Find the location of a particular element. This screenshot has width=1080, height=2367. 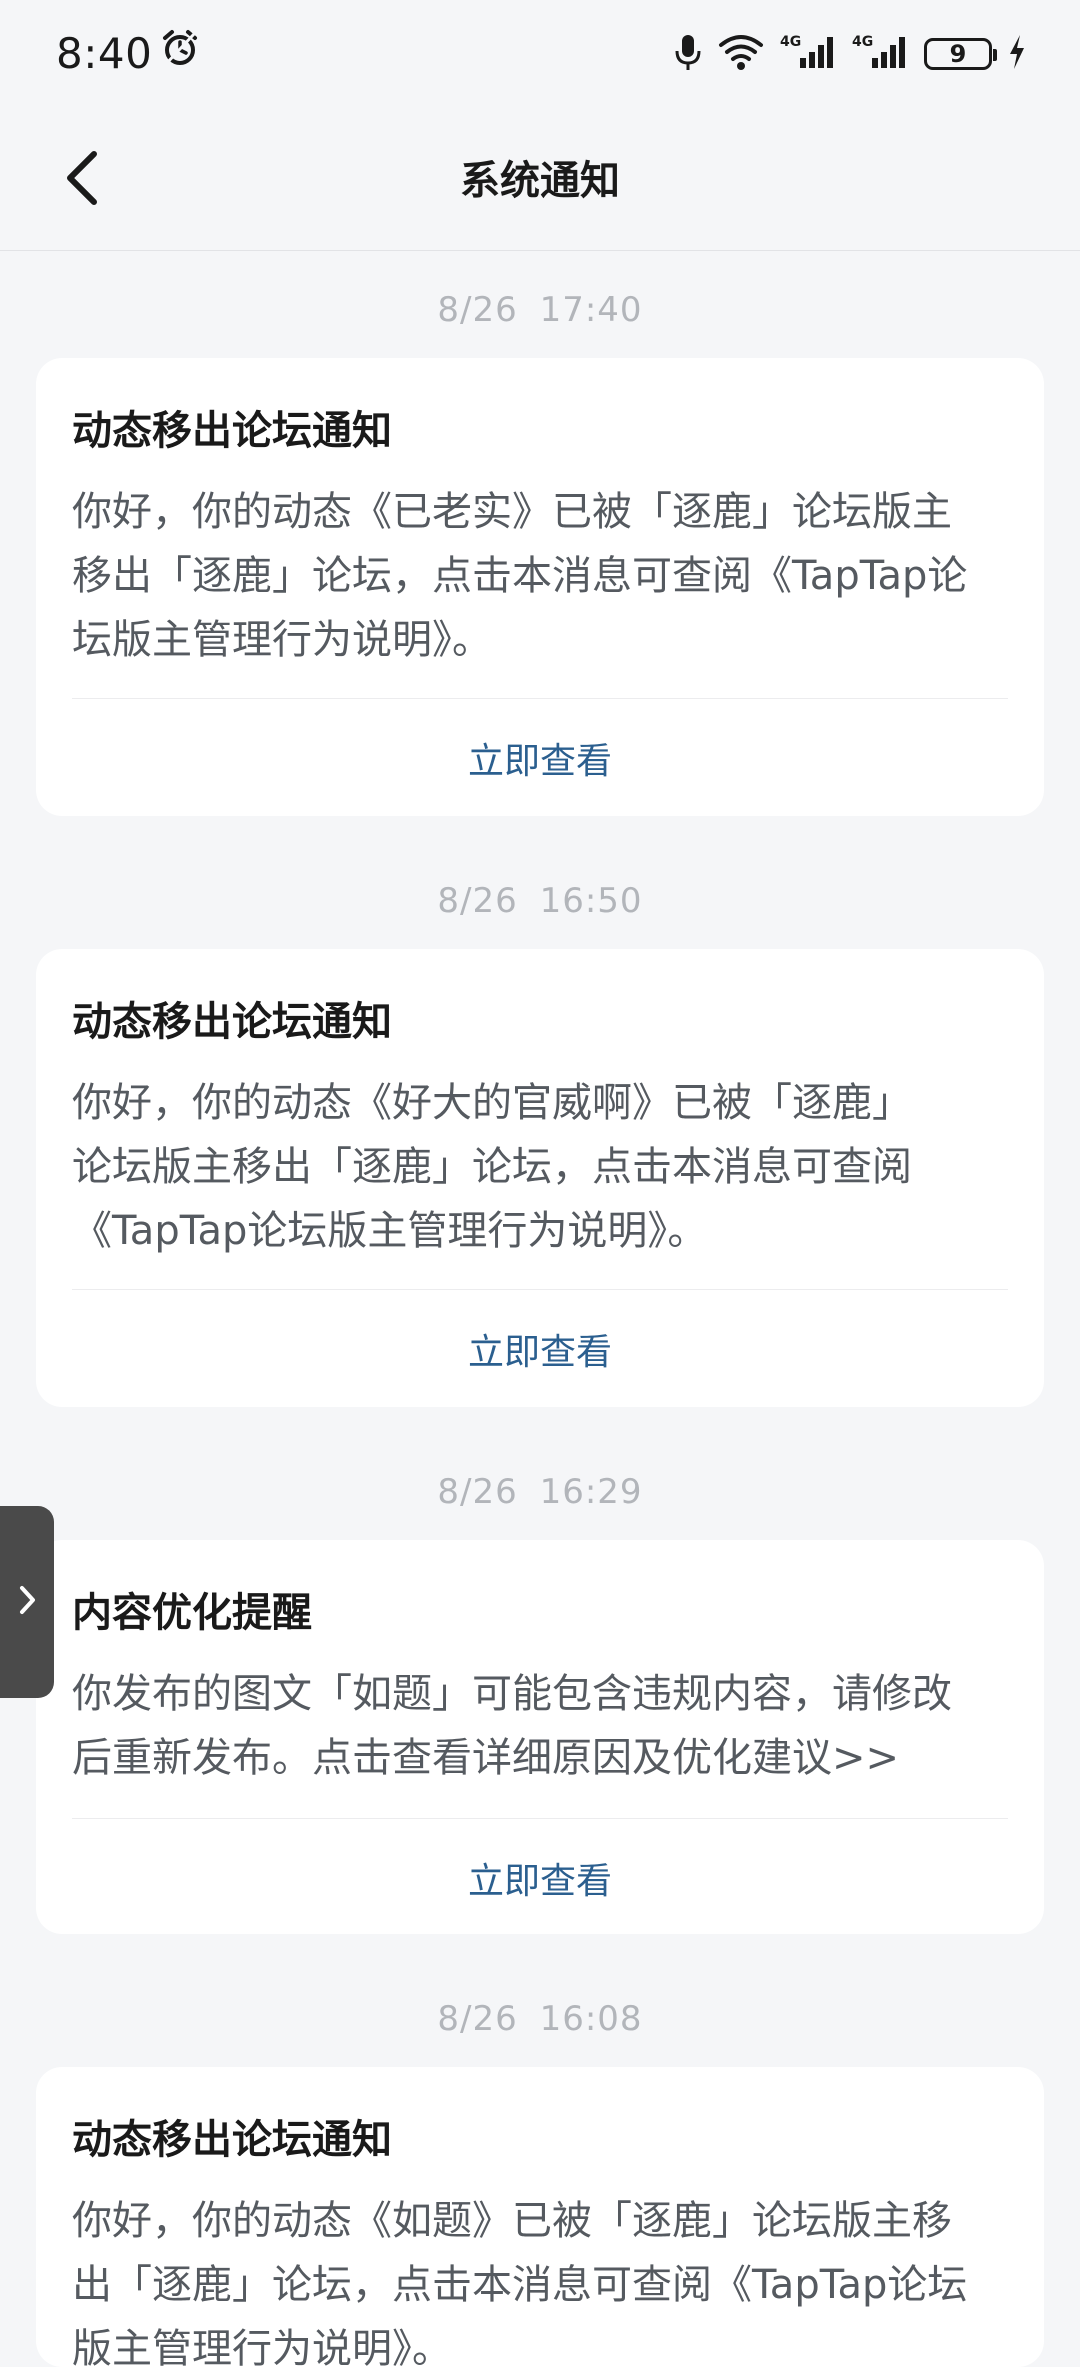

alarm-icon is located at coordinates (180, 53).